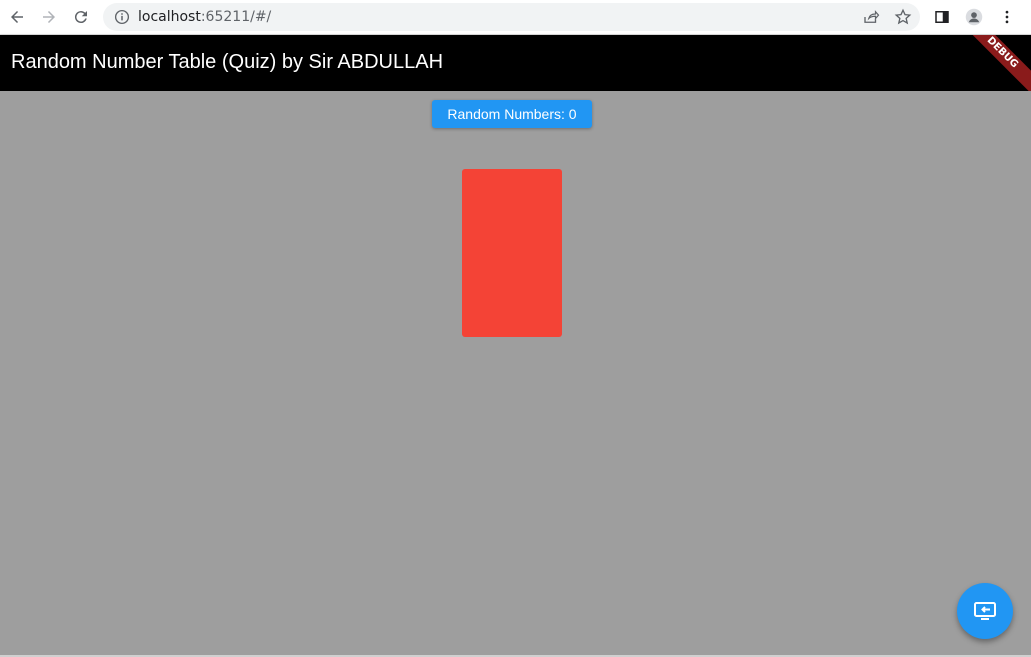 The height and width of the screenshot is (657, 1031). What do you see at coordinates (169, 17) in the screenshot?
I see `url-host: localhost` at bounding box center [169, 17].